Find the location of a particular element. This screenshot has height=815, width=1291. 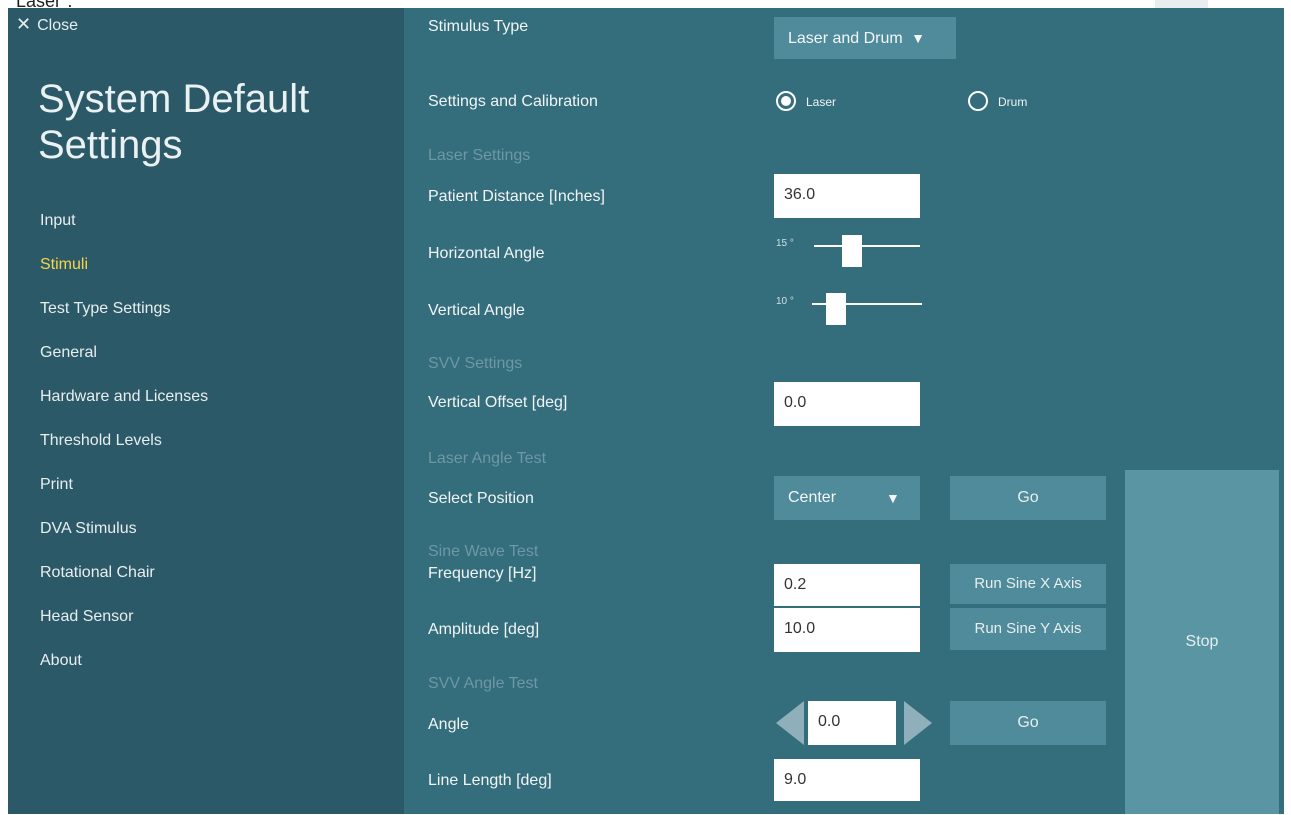

sidebar-item-test-type-settings: Test Type Settings is located at coordinates (124, 318).